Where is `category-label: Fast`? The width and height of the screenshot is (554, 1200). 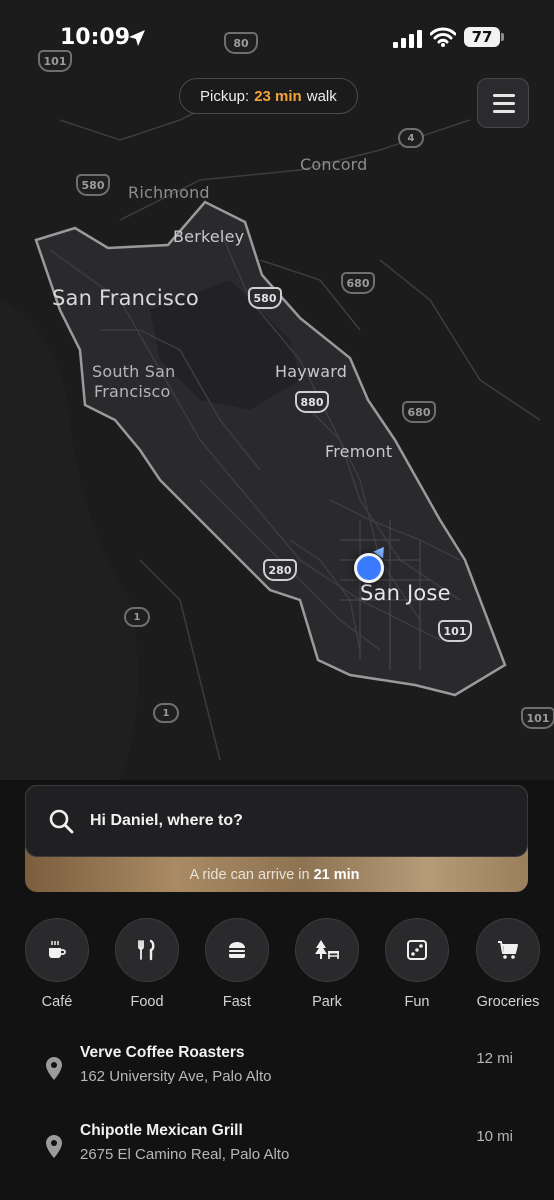 category-label: Fast is located at coordinates (237, 1002).